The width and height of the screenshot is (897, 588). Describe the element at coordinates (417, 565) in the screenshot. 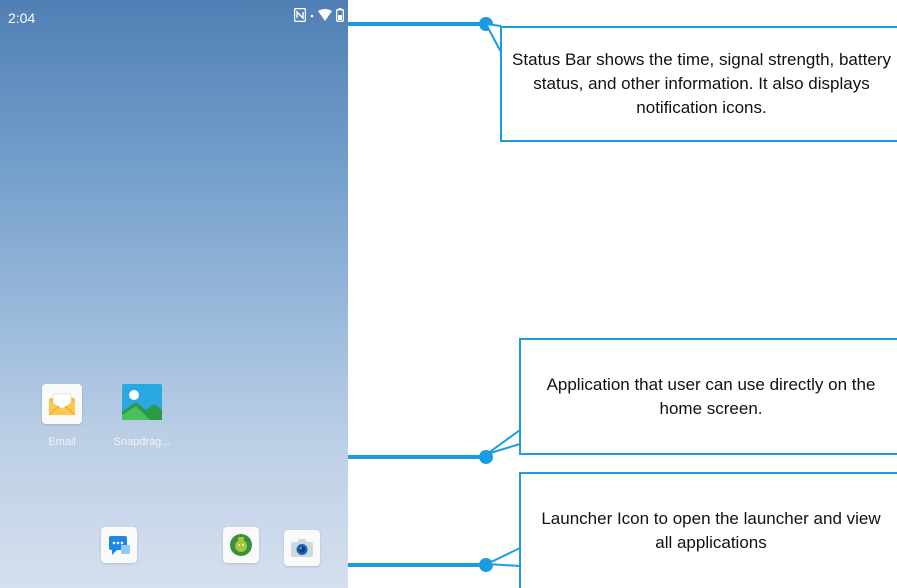

I see `launcher-connector-line` at that location.